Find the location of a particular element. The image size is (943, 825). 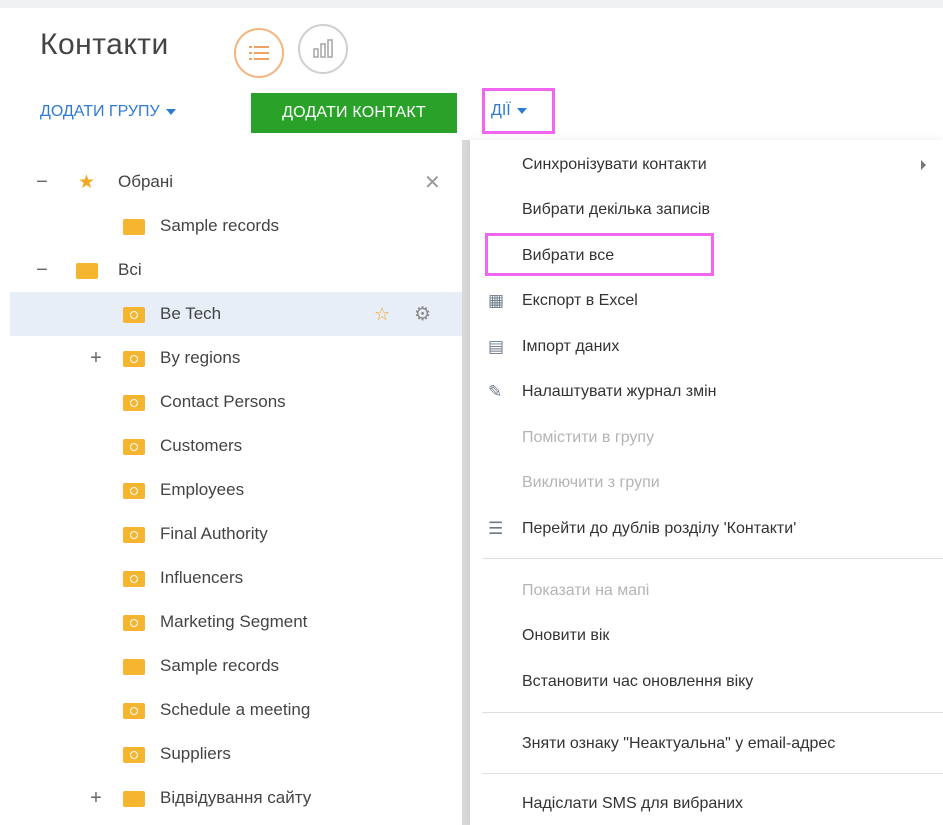

tree-node-label: Всі is located at coordinates (130, 269).